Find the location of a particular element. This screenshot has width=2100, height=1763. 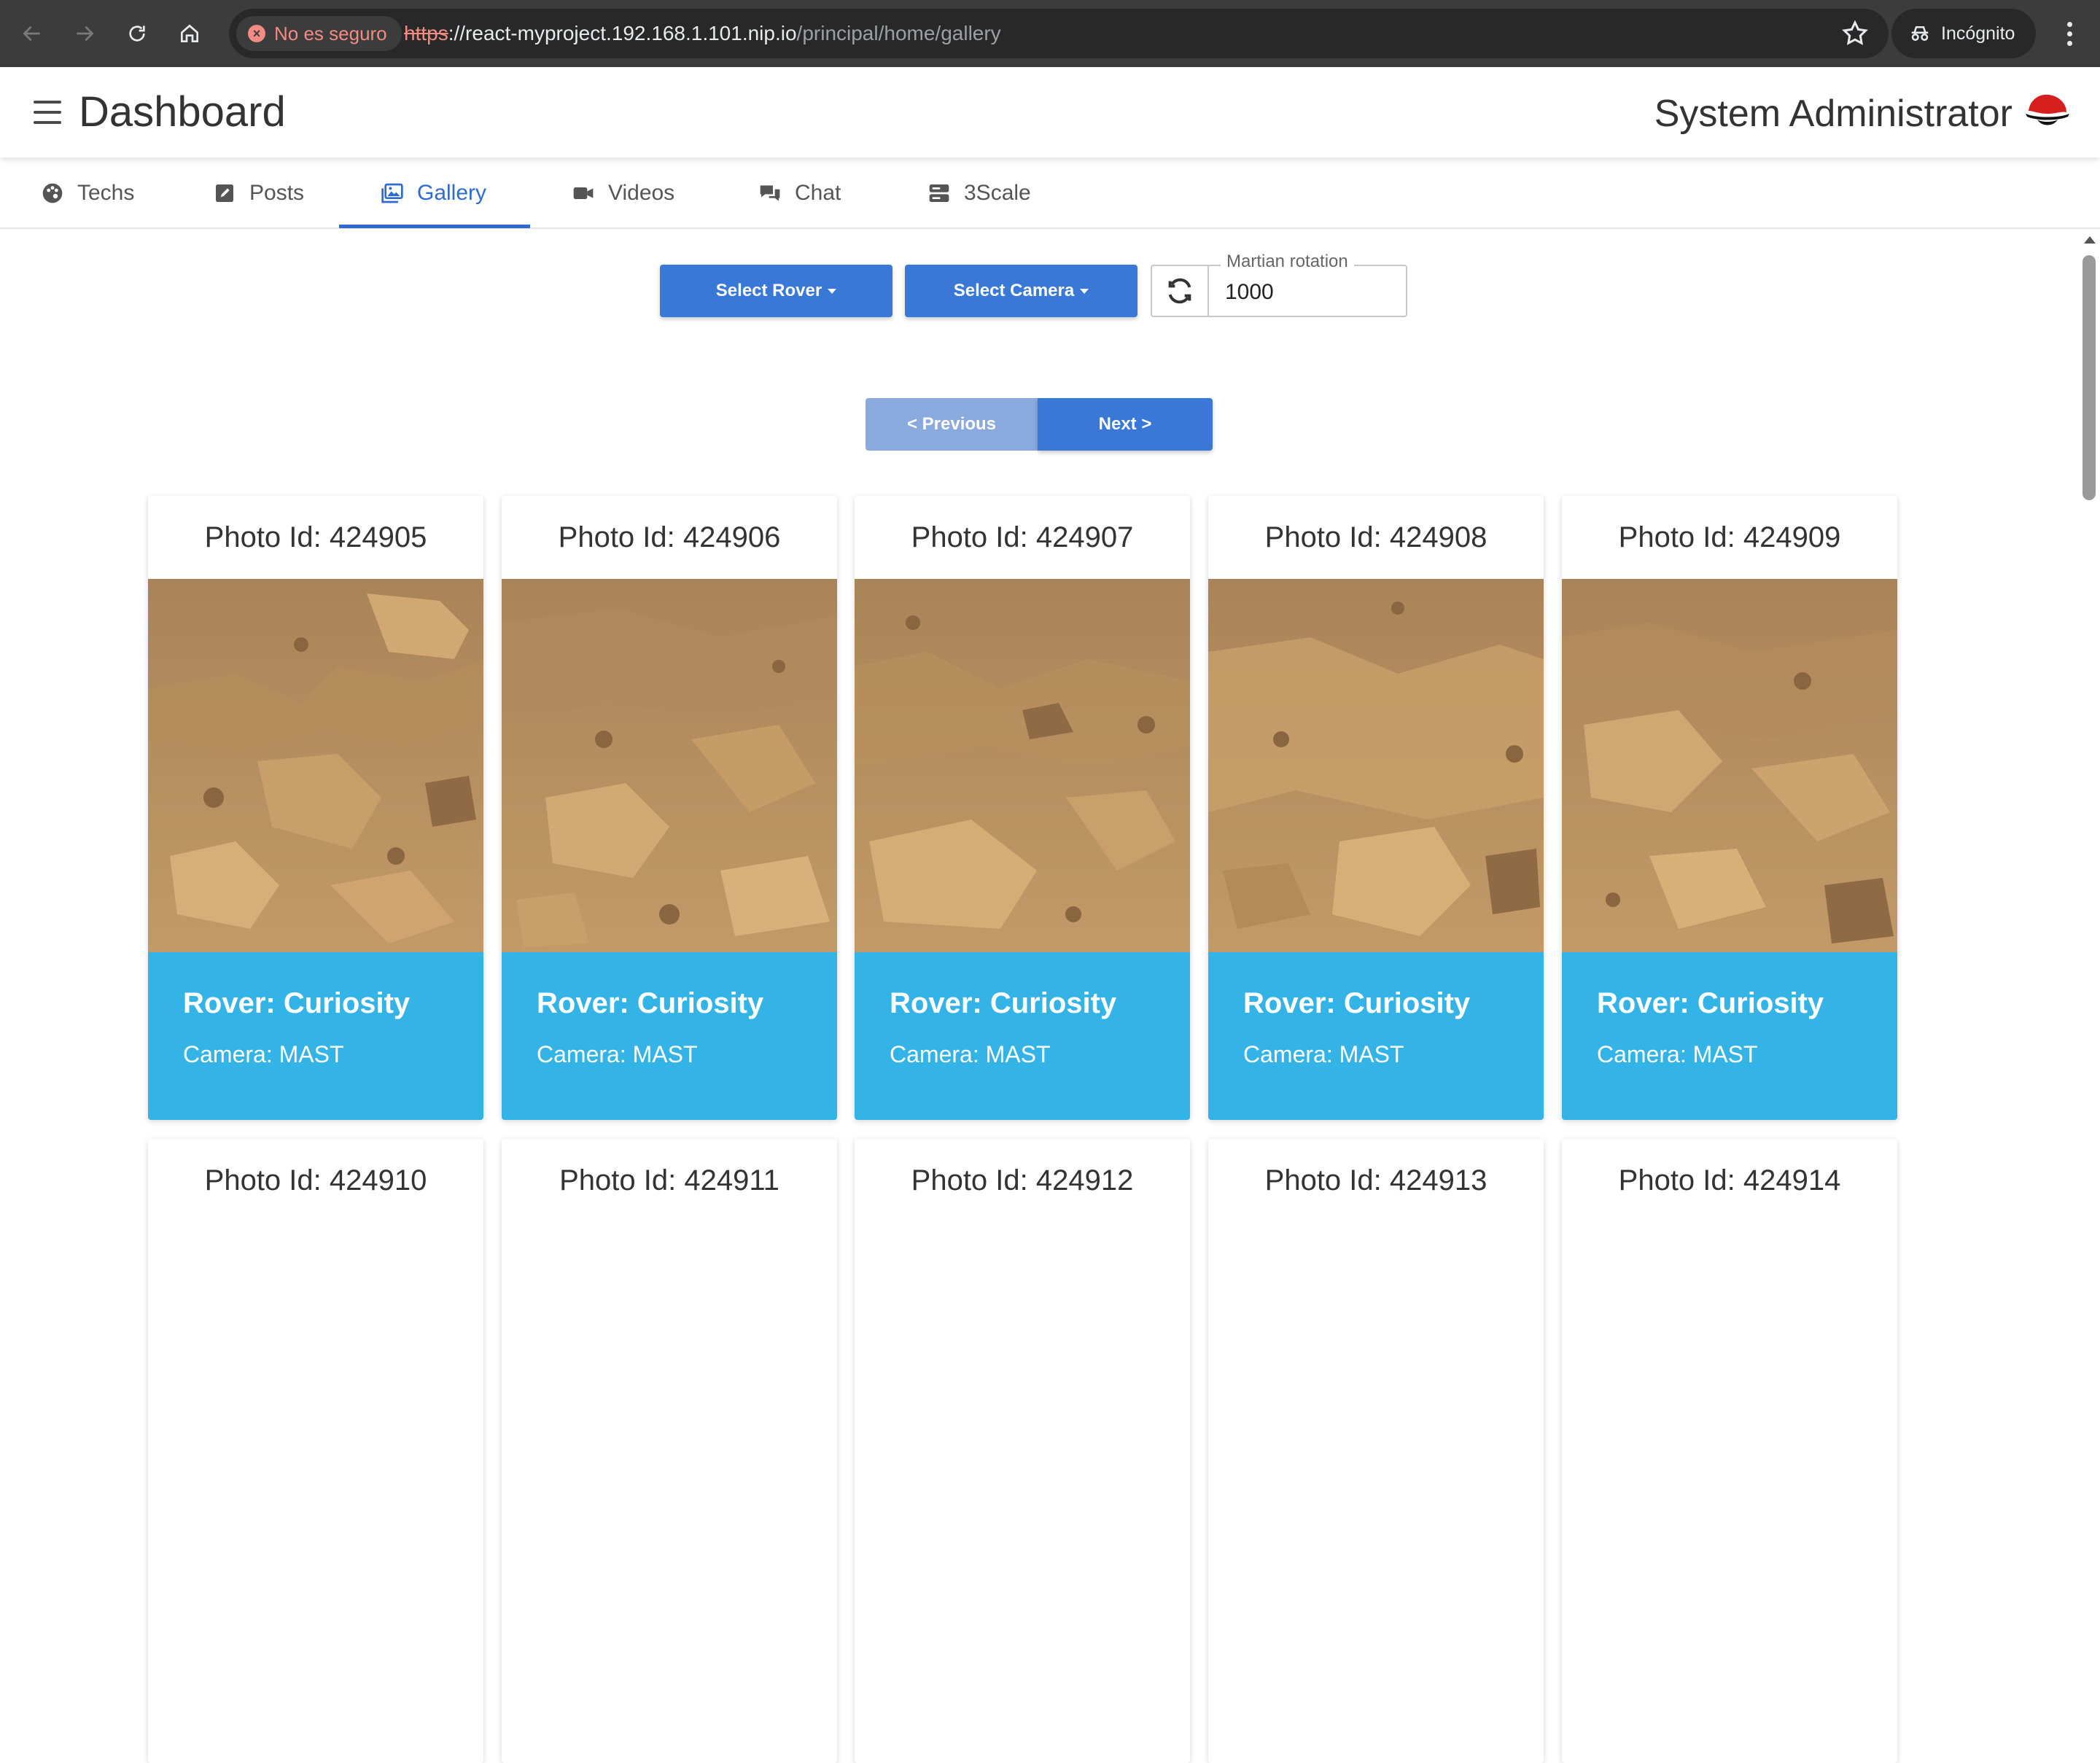

select-rover-label: Select Rover is located at coordinates (768, 290).